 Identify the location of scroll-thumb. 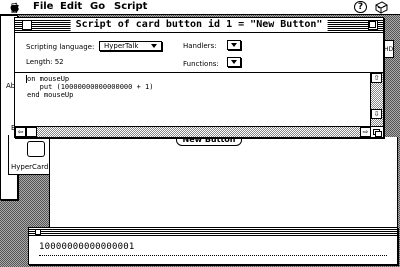
(31, 132).